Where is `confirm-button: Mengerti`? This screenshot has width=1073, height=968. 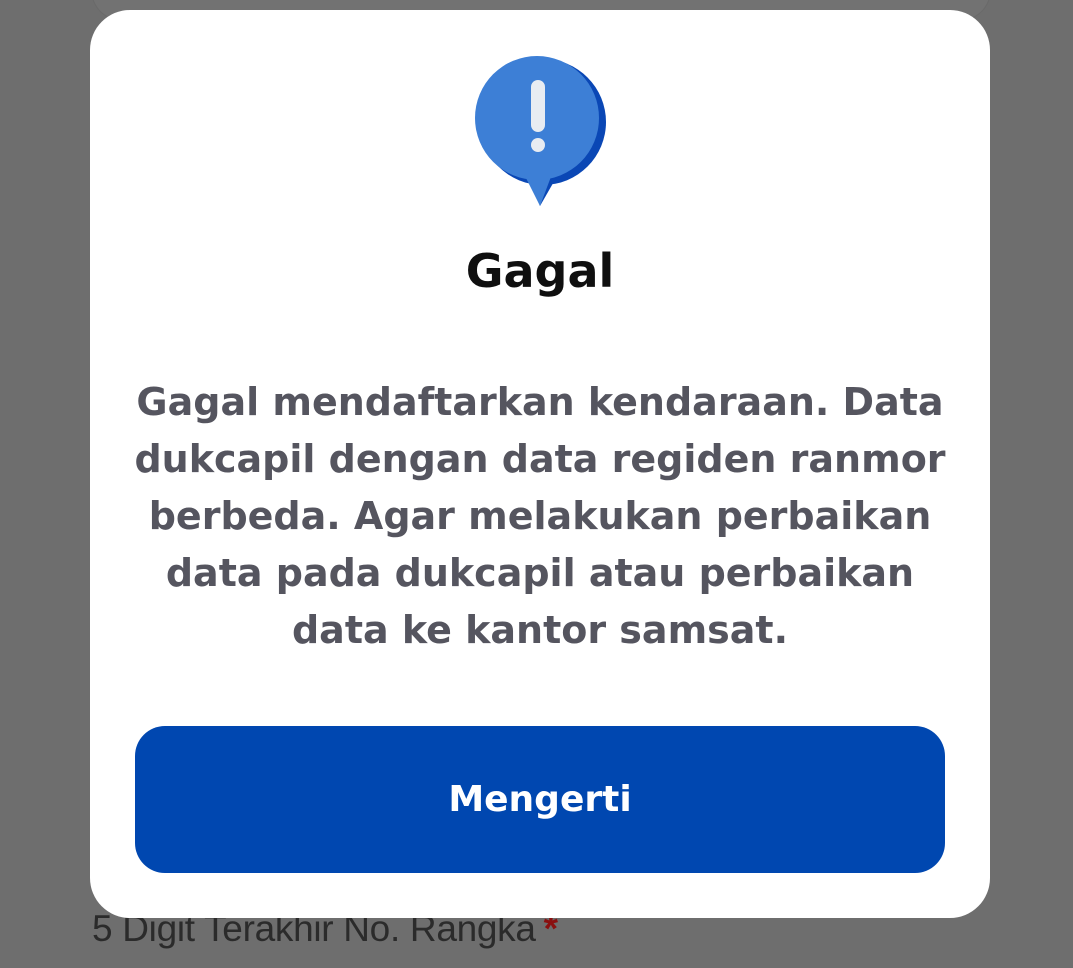
confirm-button: Mengerti is located at coordinates (540, 799).